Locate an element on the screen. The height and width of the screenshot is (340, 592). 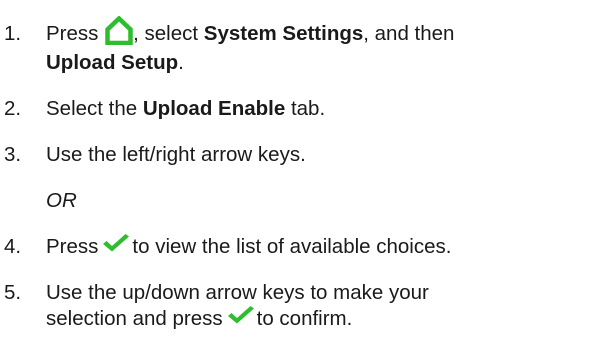
step-text-part: , and then is located at coordinates (409, 33).